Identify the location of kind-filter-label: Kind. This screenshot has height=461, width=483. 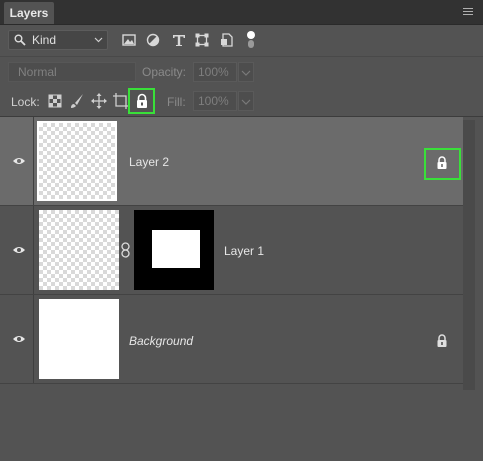
(44, 40).